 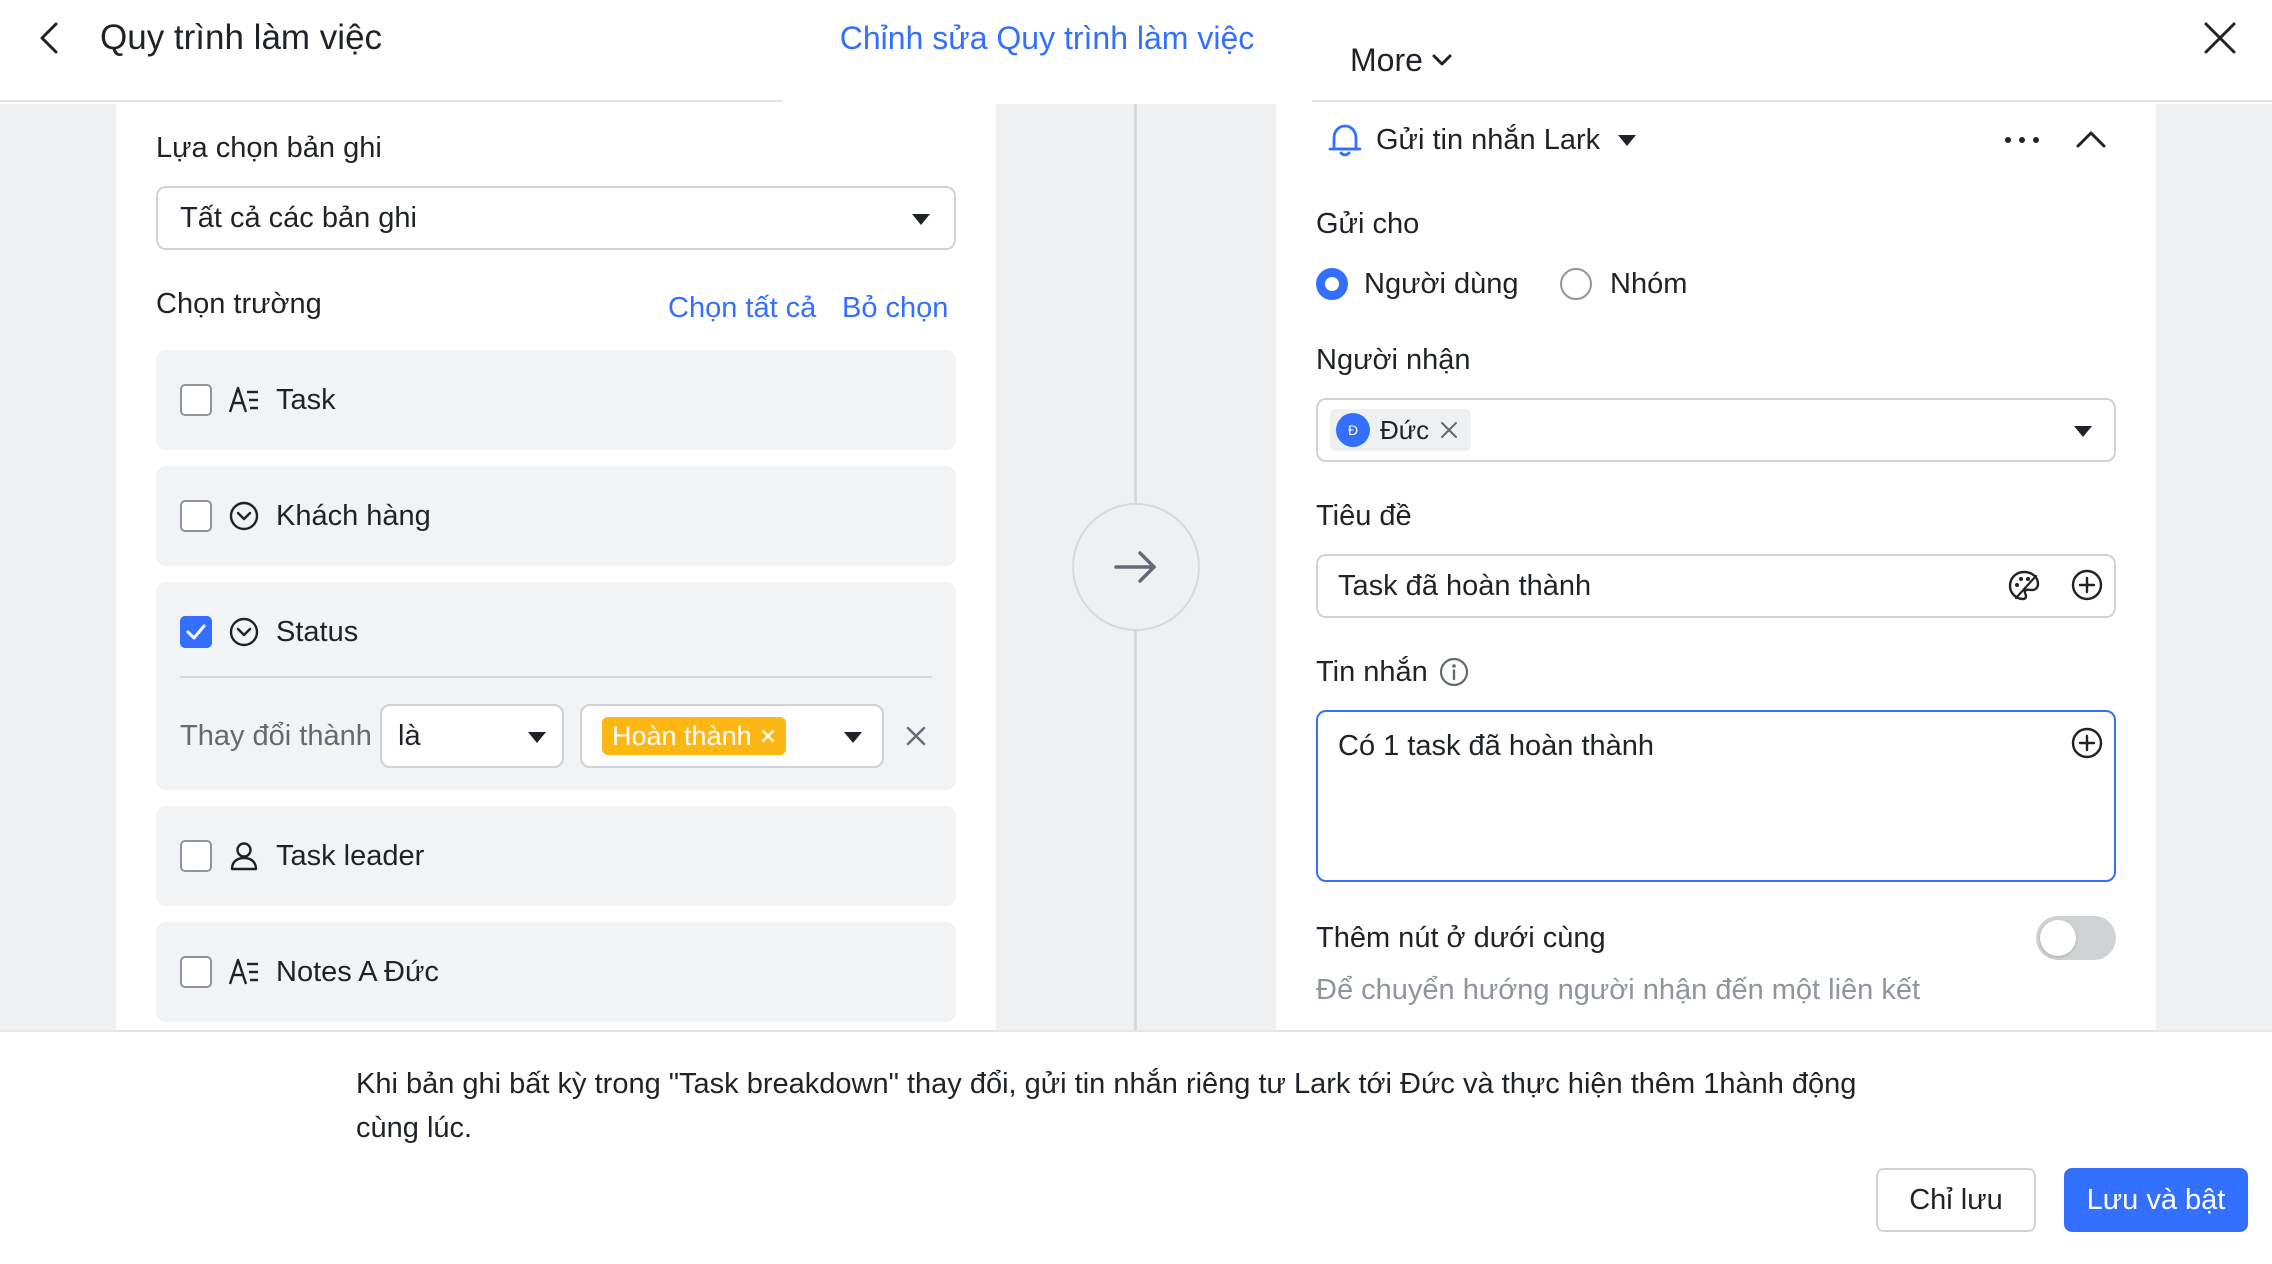 I want to click on save-enable-button: Lưu và bật, so click(x=2156, y=1200).